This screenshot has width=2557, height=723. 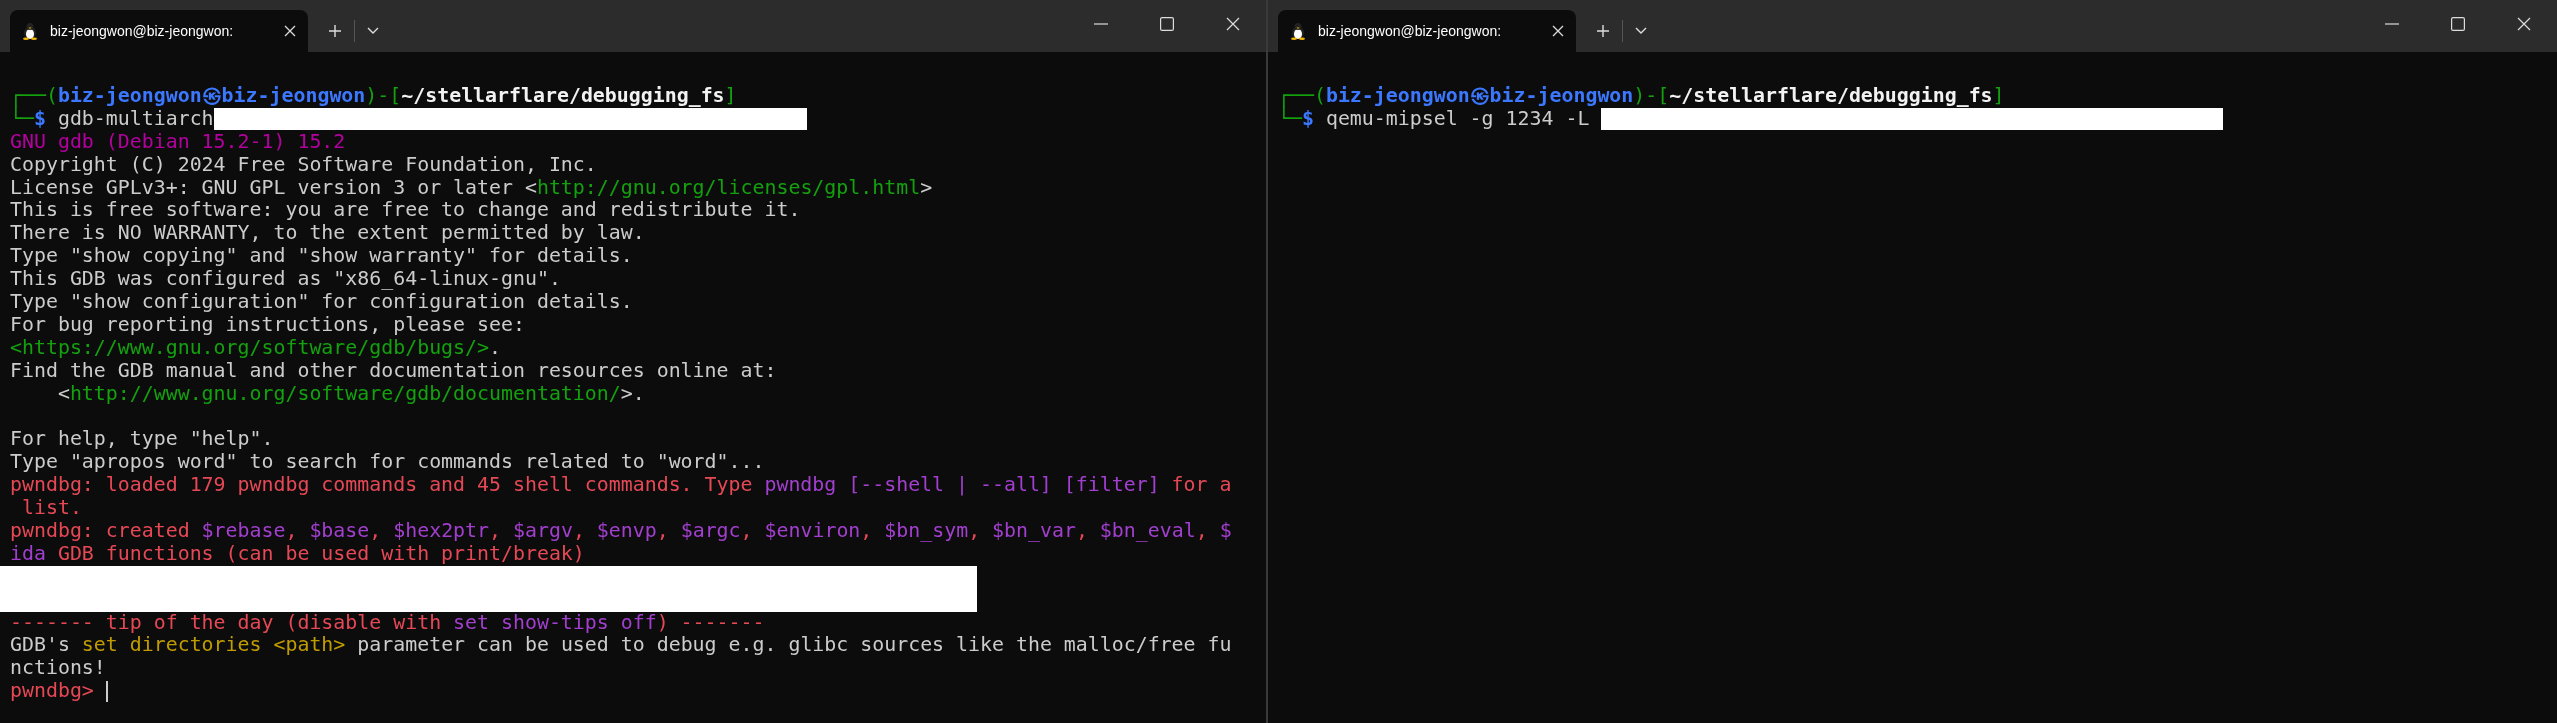 What do you see at coordinates (303, 165) in the screenshot?
I see `terminal-line: Copyright (C) 2024 Free Software Foundation, Inc.` at bounding box center [303, 165].